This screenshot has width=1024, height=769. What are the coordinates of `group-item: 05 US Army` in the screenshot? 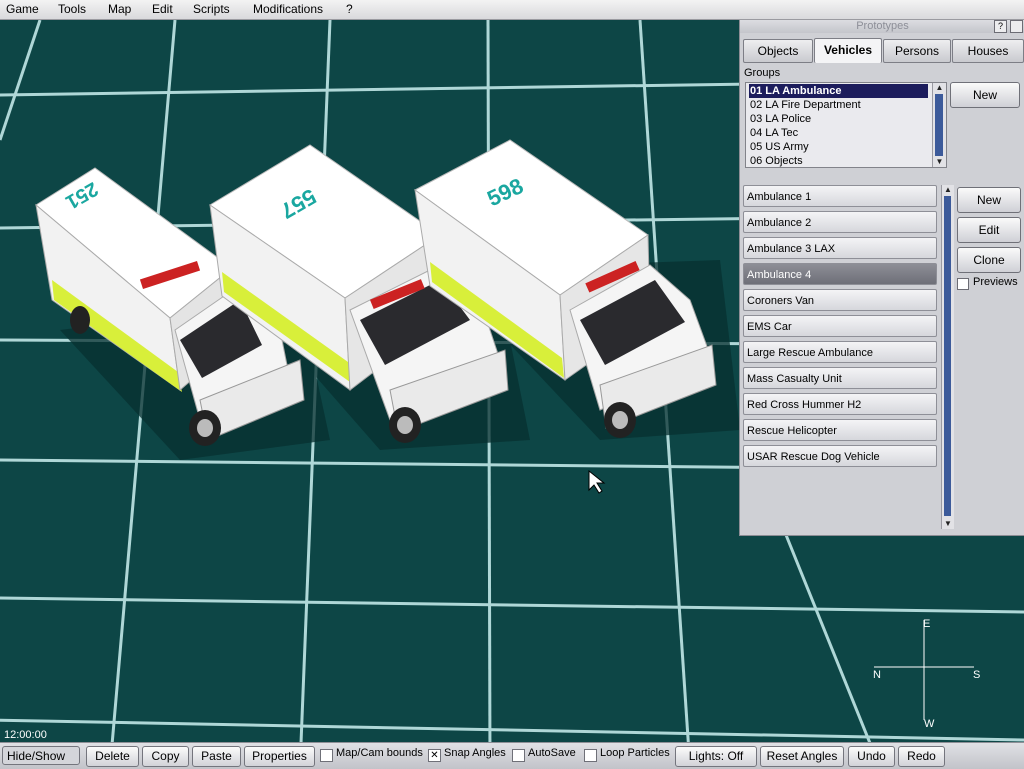 It's located at (839, 147).